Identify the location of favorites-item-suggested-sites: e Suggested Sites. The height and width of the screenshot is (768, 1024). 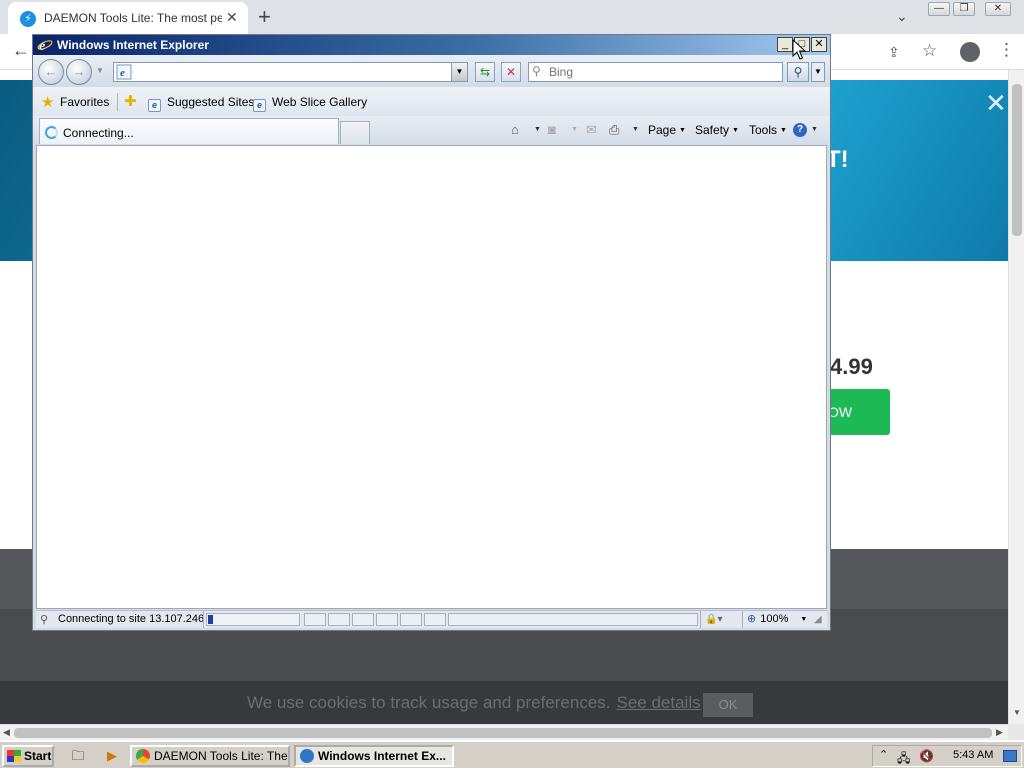
(201, 103).